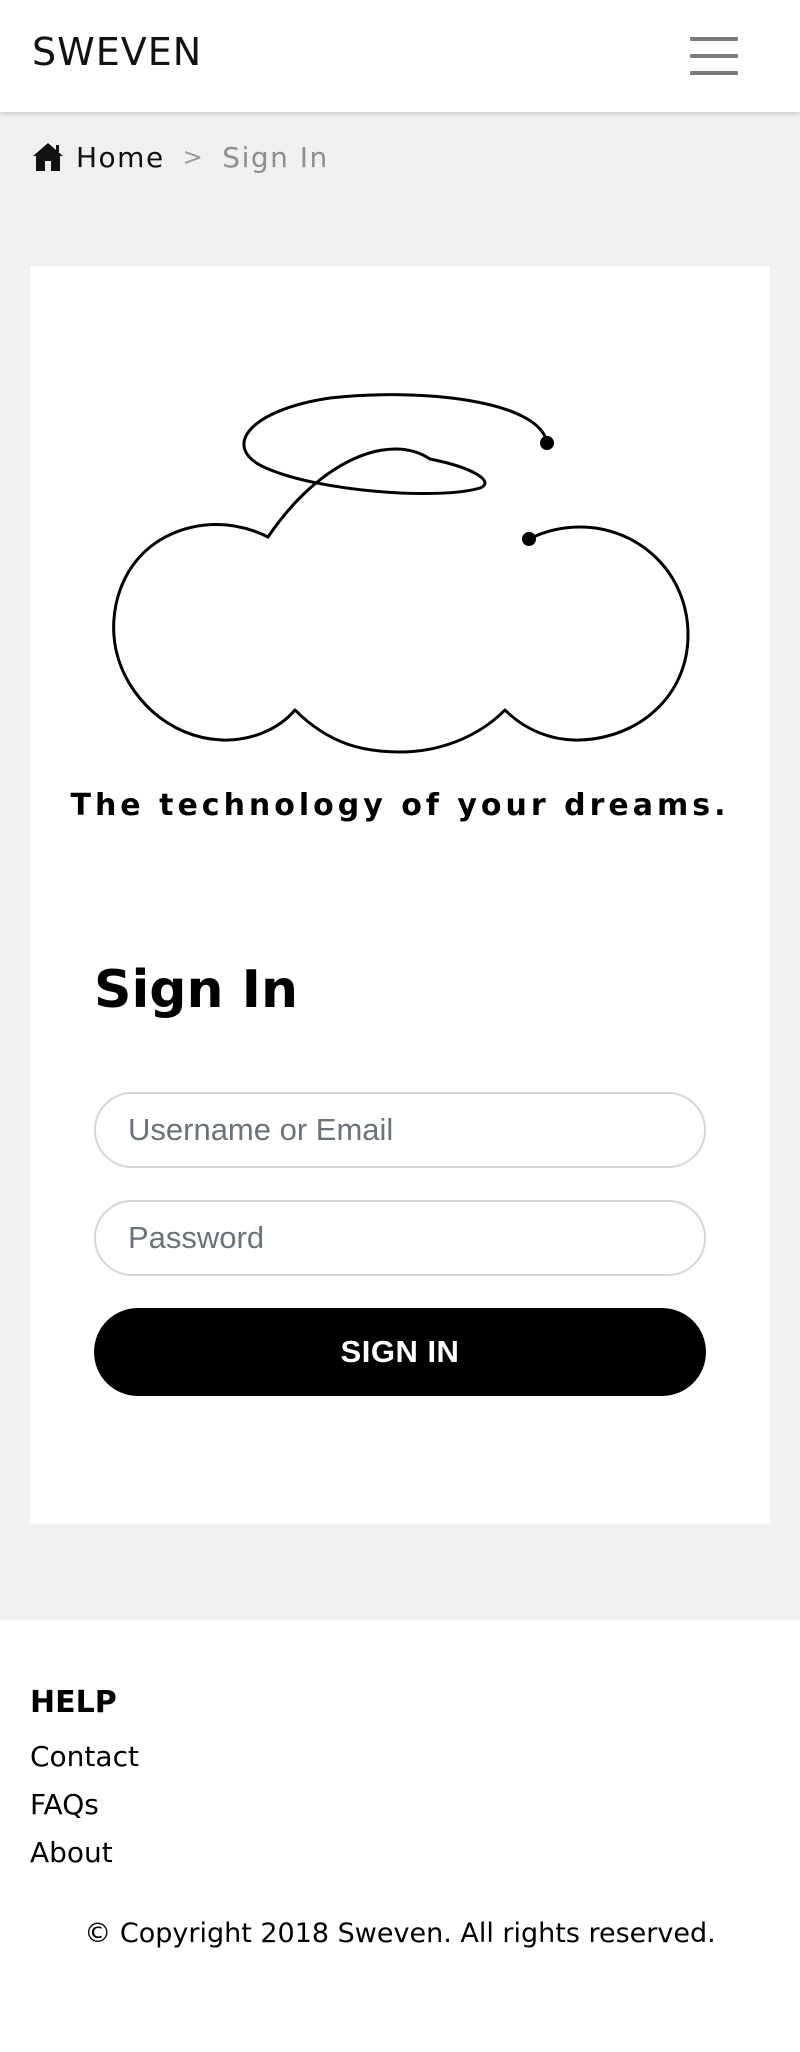  I want to click on footer-link-contact: Contact, so click(84, 1756).